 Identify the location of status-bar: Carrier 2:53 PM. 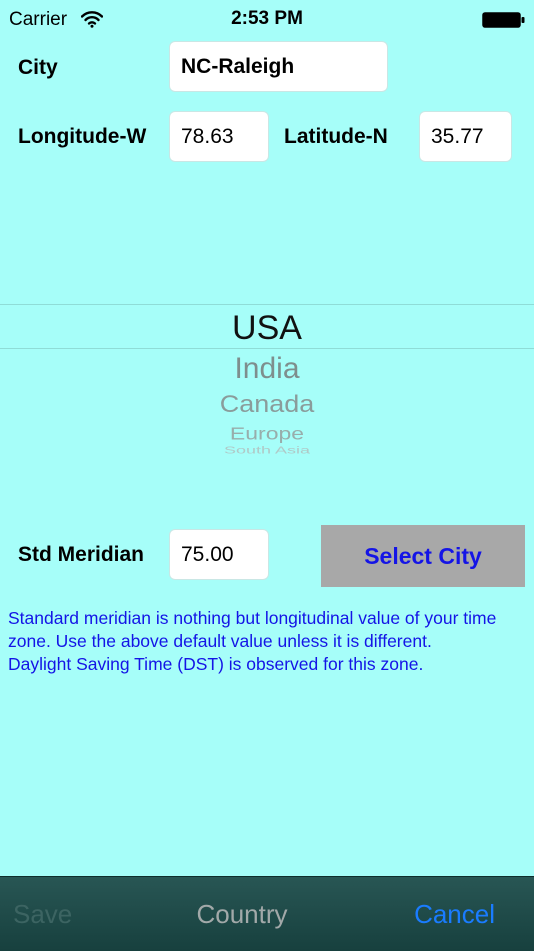
(267, 20).